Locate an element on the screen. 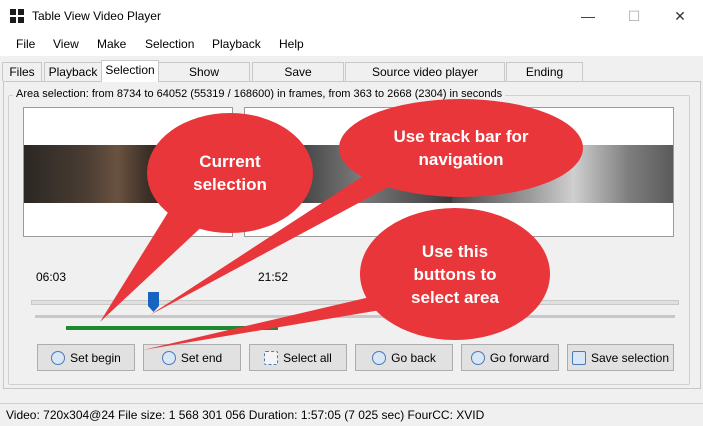 This screenshot has width=703, height=426. buttons-callout: Use this buttons to select area is located at coordinates (455, 274).